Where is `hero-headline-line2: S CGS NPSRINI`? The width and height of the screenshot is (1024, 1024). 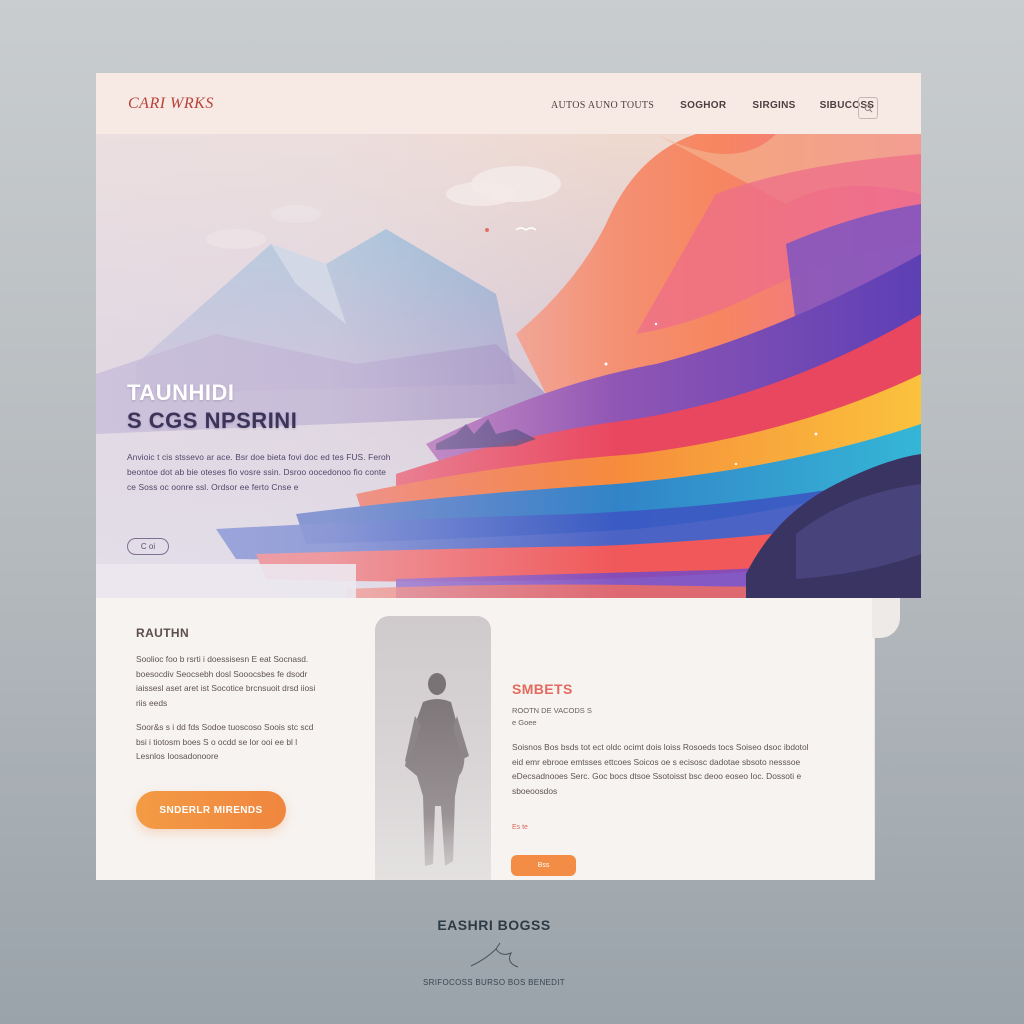 hero-headline-line2: S CGS NPSRINI is located at coordinates (212, 420).